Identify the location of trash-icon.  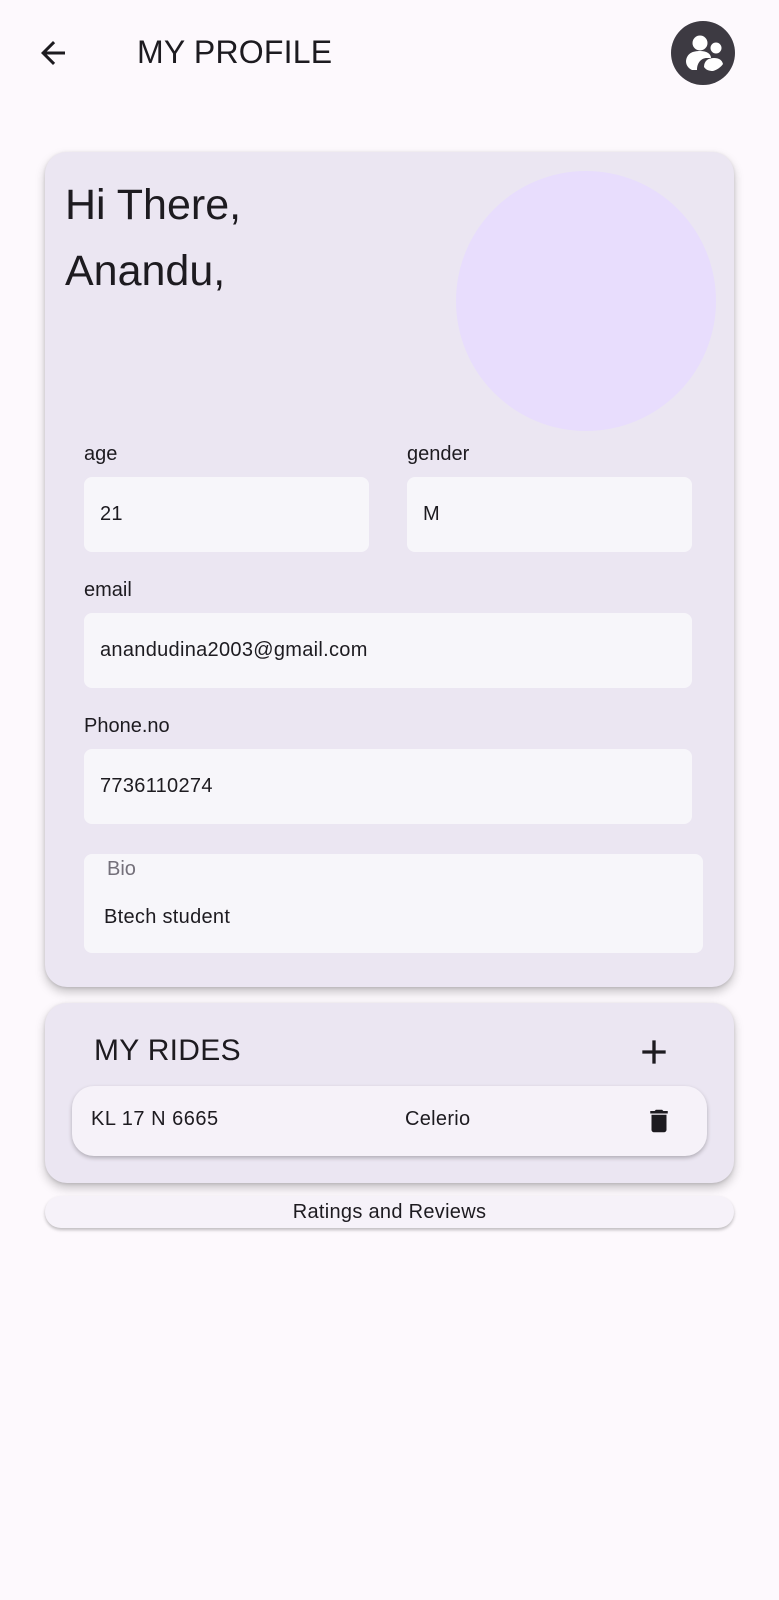
(659, 1121).